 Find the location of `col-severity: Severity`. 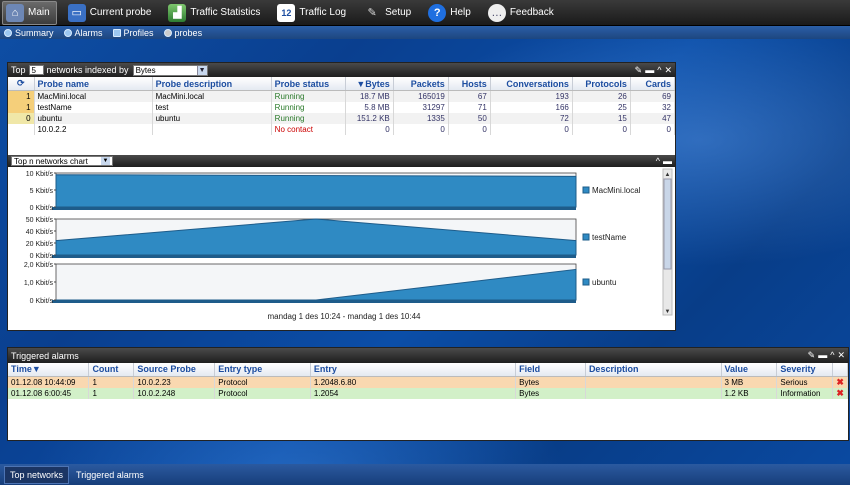

col-severity: Severity is located at coordinates (805, 370).